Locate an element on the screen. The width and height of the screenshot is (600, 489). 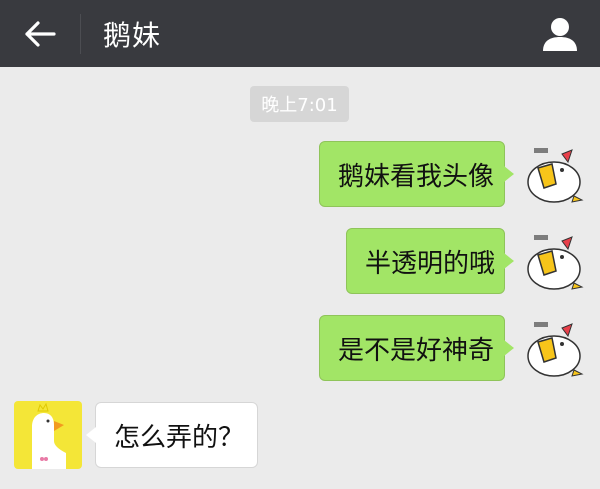
arrow-left-icon is located at coordinates (40, 33).